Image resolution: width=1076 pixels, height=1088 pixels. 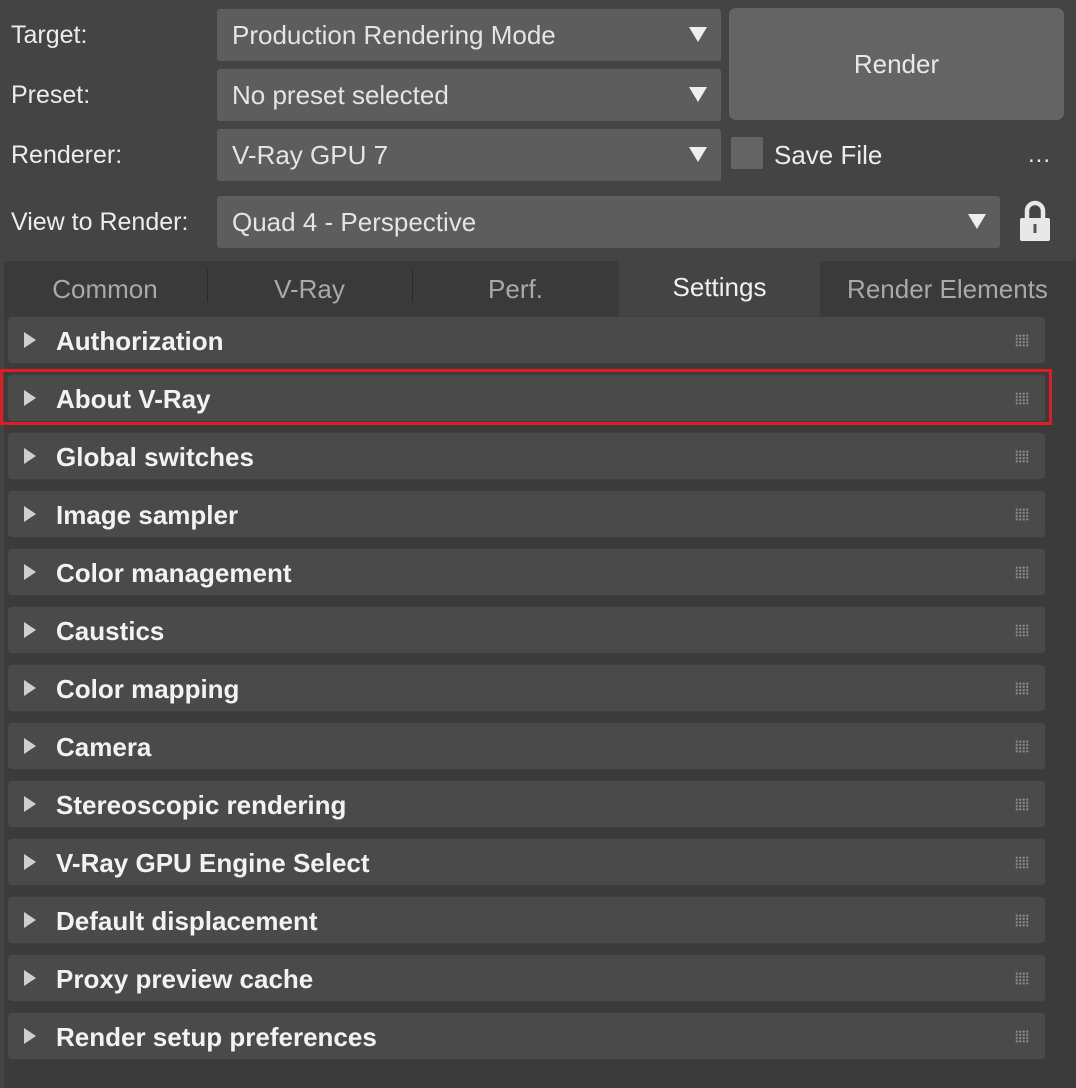 What do you see at coordinates (526, 920) in the screenshot?
I see `rollout-default-displacement: Default displacement` at bounding box center [526, 920].